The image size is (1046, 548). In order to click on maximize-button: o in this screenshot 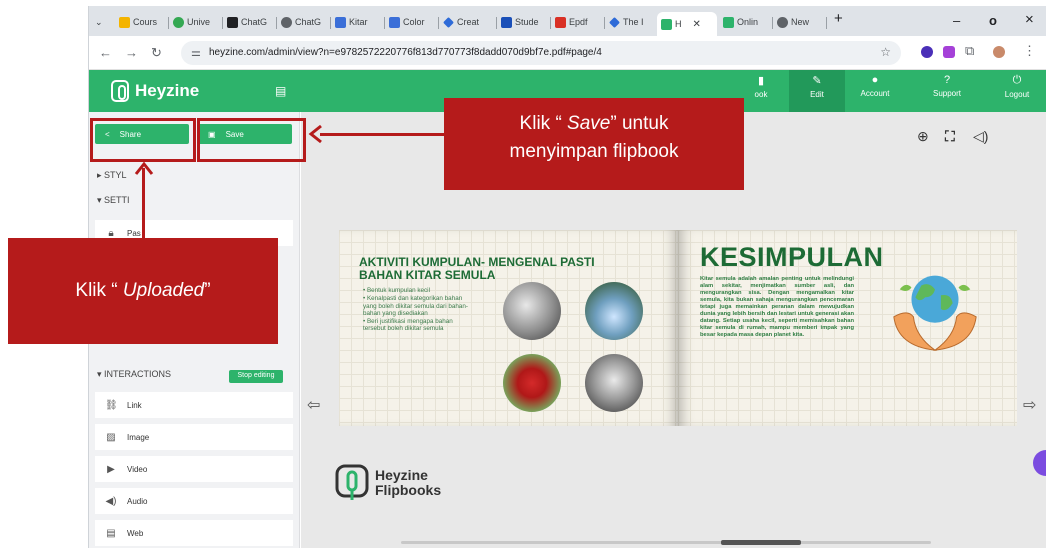, I will do `click(993, 20)`.